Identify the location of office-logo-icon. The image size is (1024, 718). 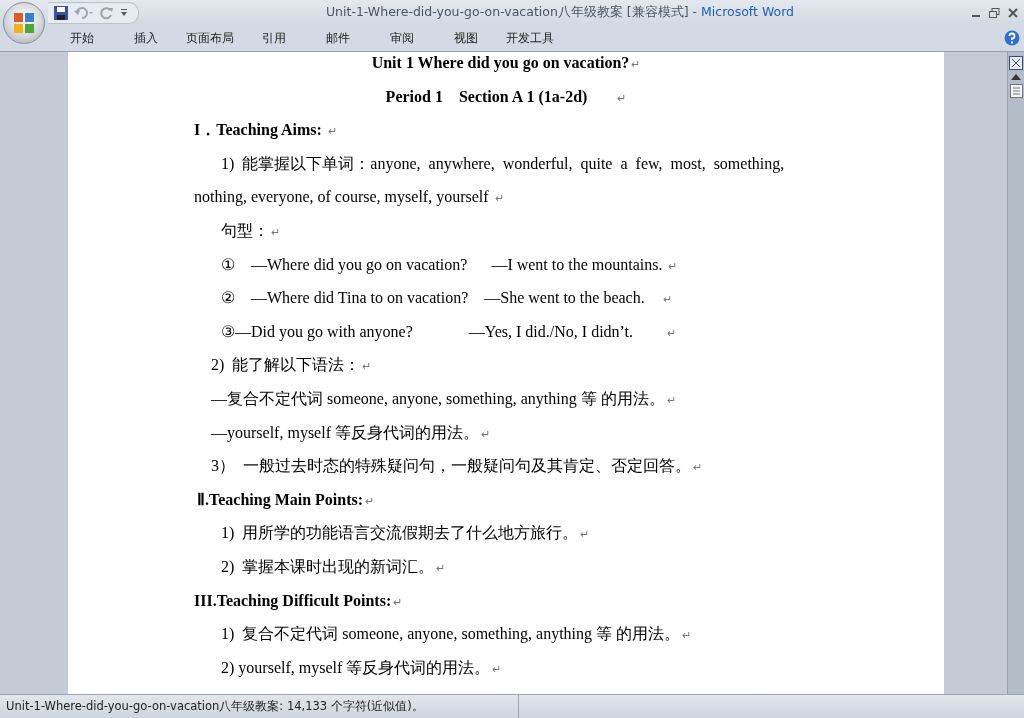
(24, 23).